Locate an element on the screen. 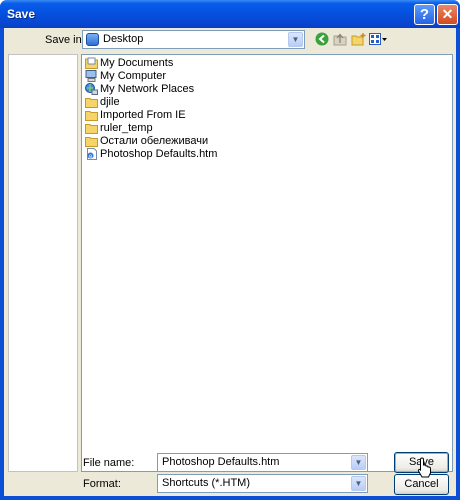 The image size is (460, 500). title-bar: Save ? ✕ is located at coordinates (230, 14).